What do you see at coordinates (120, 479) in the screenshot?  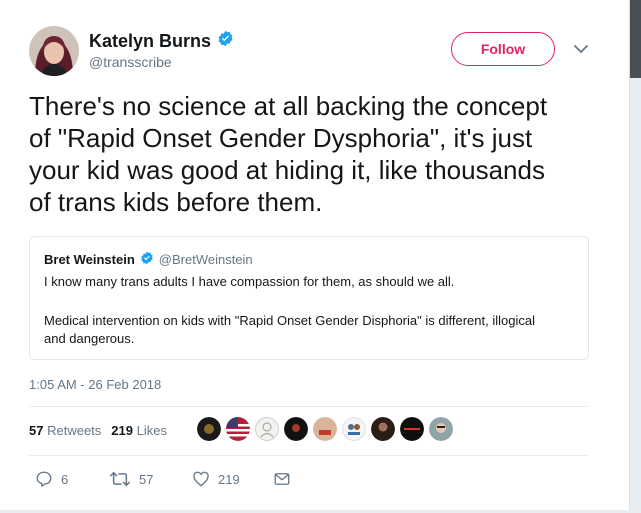 I see `retweet-icon` at bounding box center [120, 479].